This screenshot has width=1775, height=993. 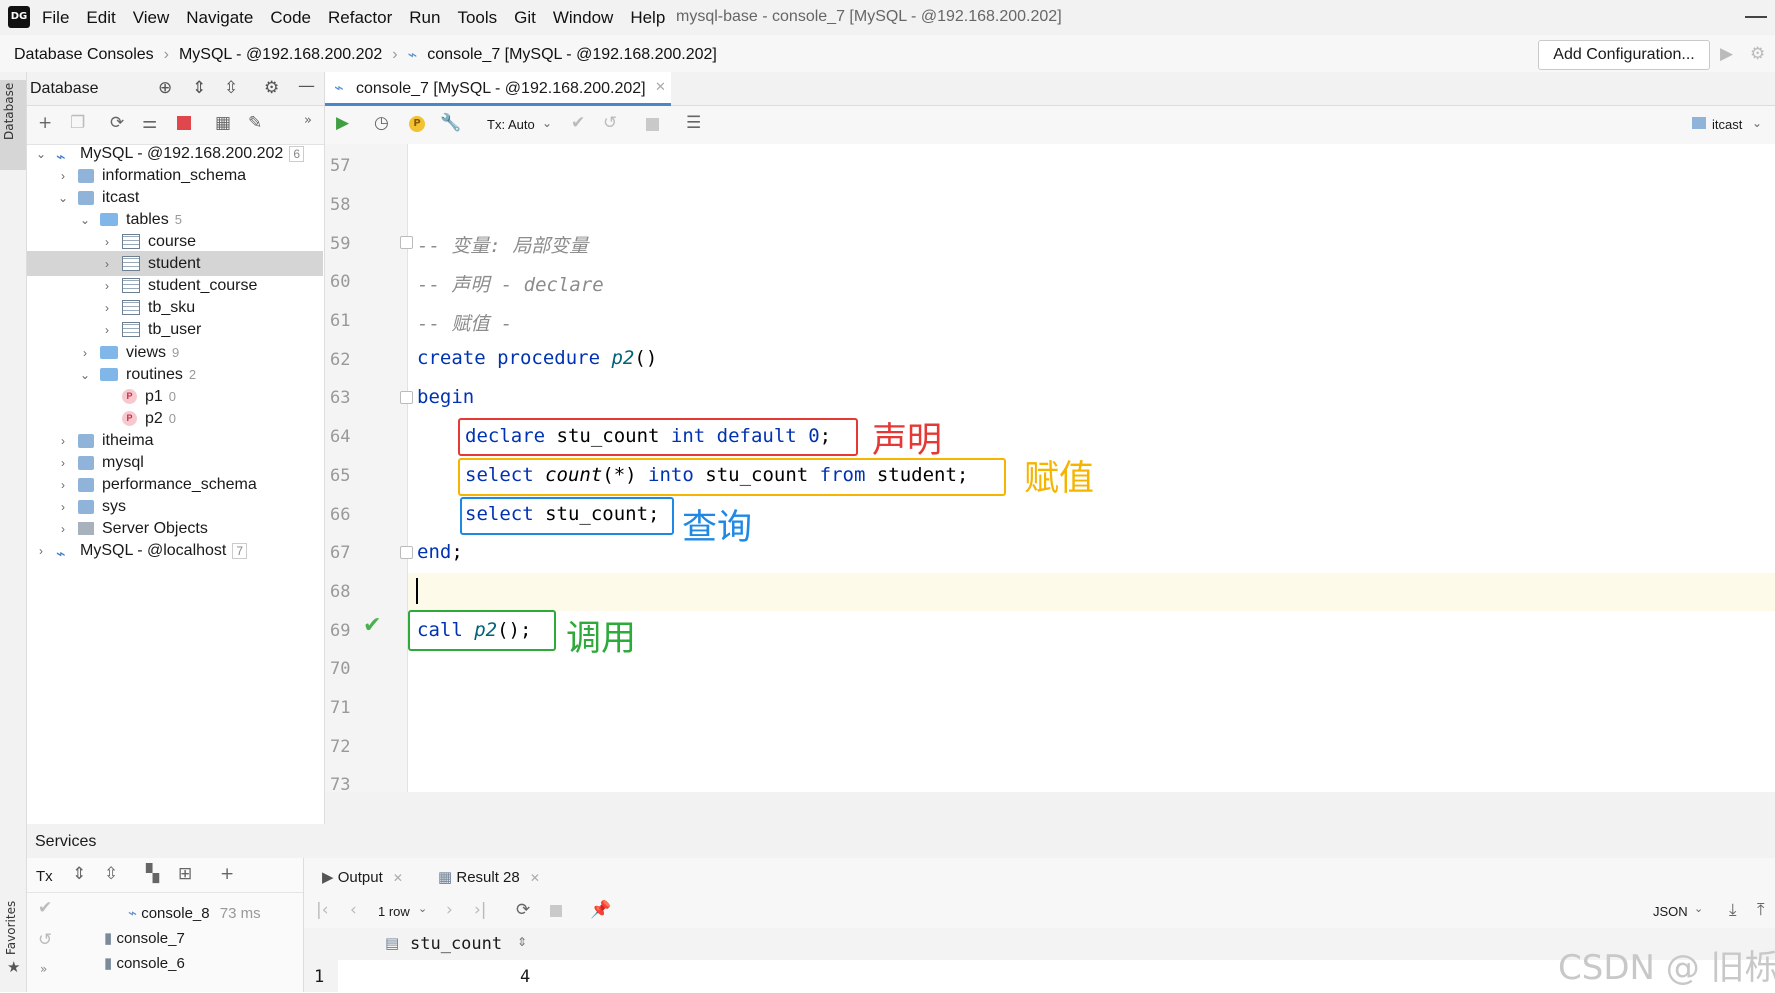 I want to click on menu-tools: Tools, so click(x=477, y=18).